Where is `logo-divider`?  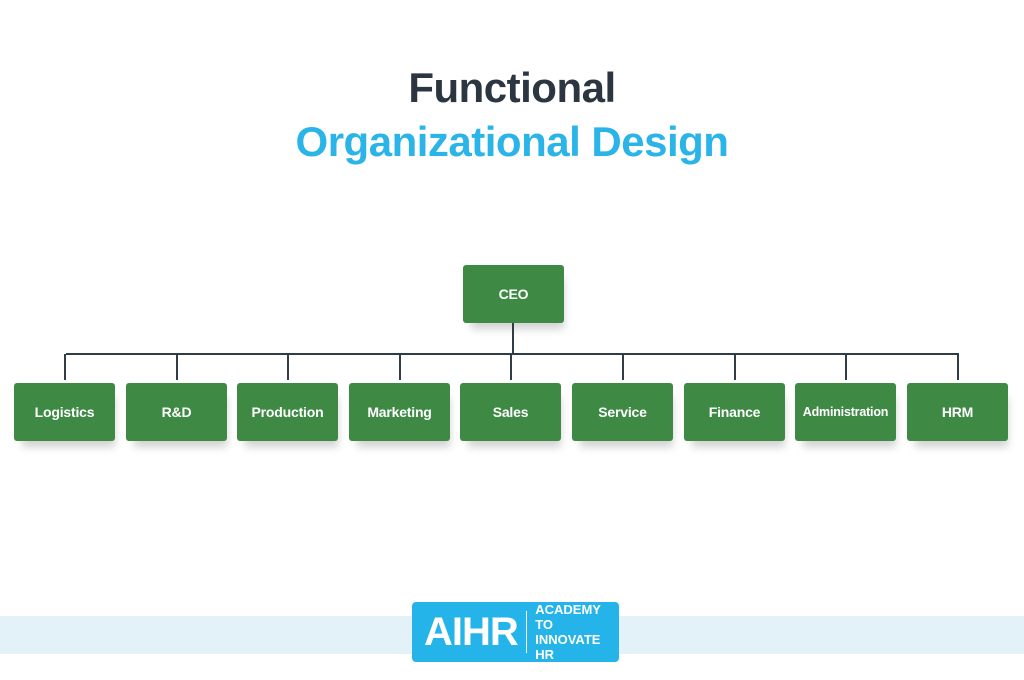 logo-divider is located at coordinates (526, 632).